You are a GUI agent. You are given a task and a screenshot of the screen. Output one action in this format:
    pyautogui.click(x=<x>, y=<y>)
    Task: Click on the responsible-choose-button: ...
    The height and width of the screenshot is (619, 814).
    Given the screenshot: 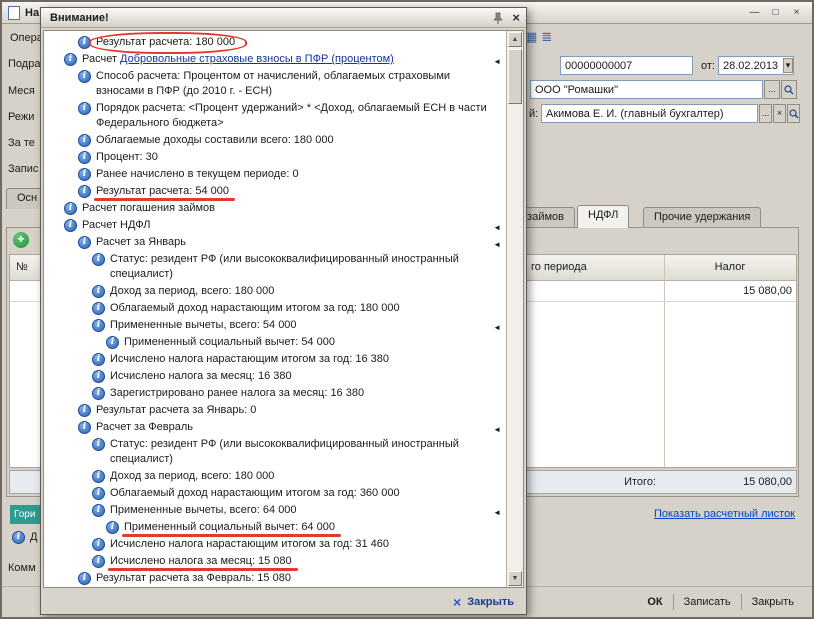 What is the action you would take?
    pyautogui.click(x=765, y=113)
    